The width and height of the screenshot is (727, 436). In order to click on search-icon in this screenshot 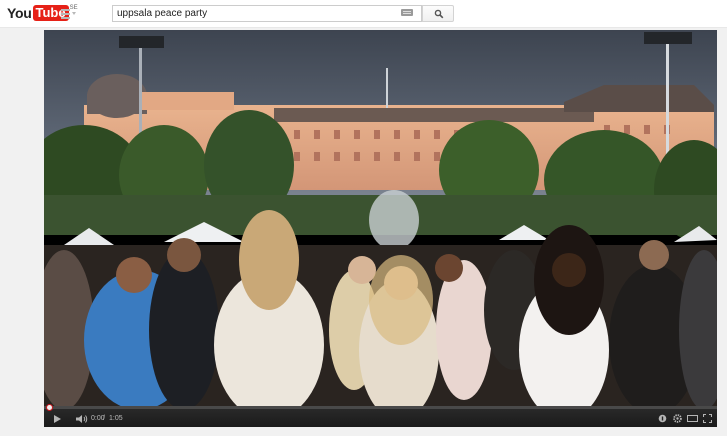, I will do `click(439, 14)`.